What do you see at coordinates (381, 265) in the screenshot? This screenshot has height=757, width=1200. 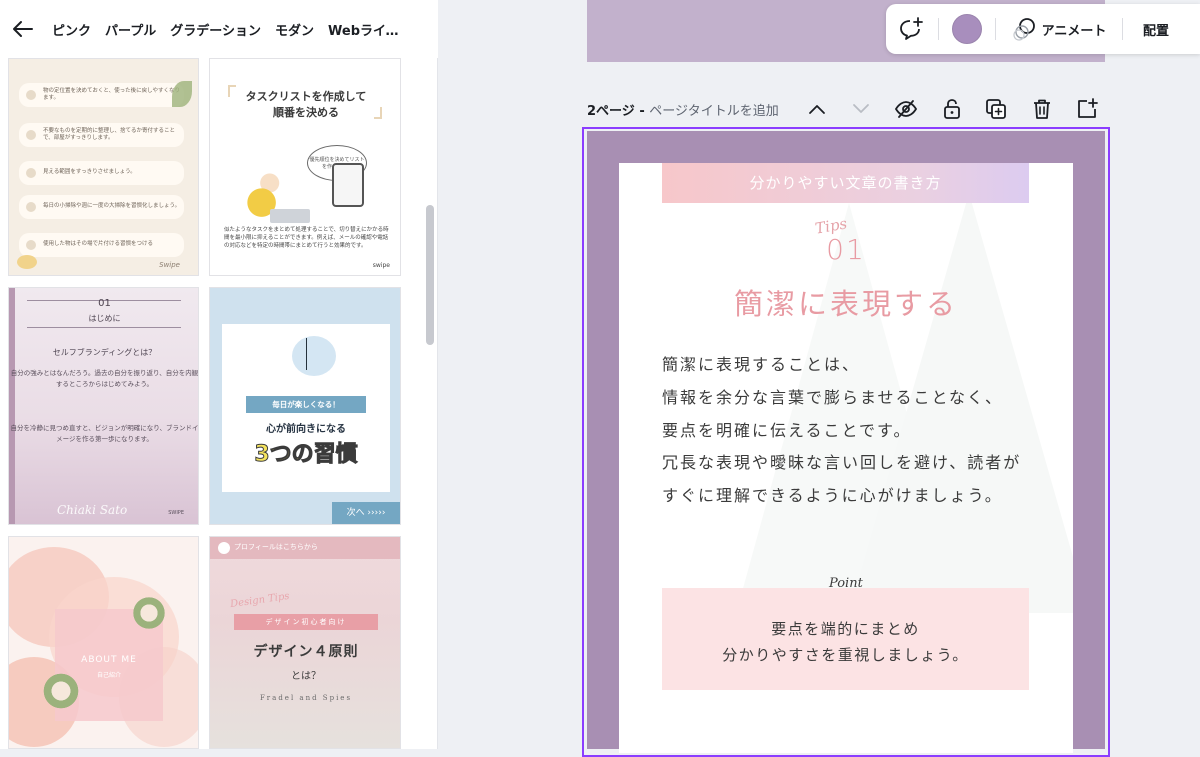 I see `swipe-label: swipe` at bounding box center [381, 265].